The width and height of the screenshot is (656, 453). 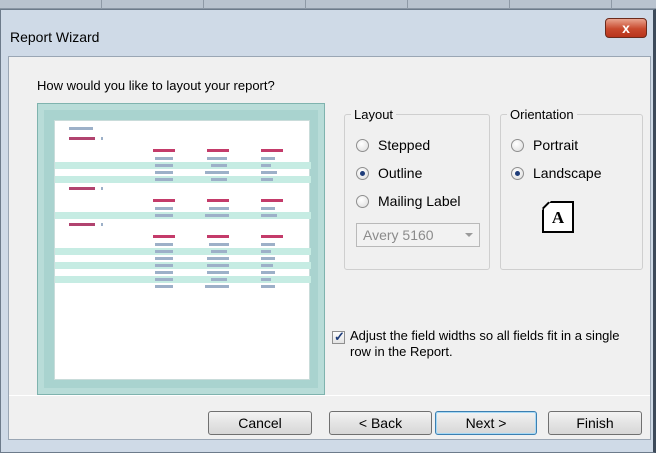 I want to click on next-button: Next >, so click(x=486, y=423).